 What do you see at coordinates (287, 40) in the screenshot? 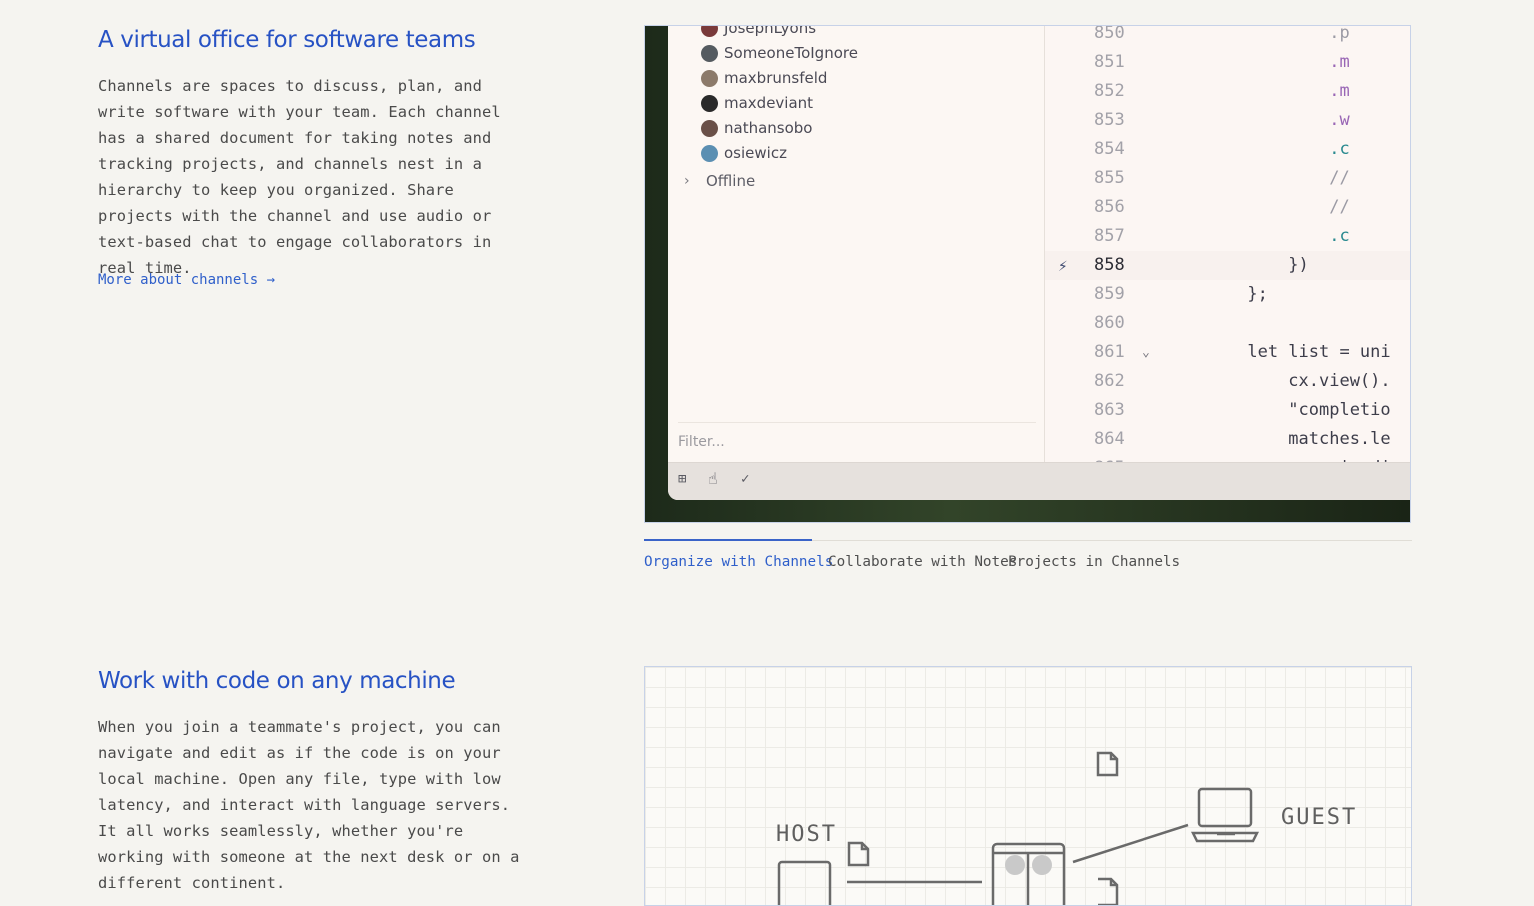
I see `section-title-virtual-office: A virtual office for software teams` at bounding box center [287, 40].